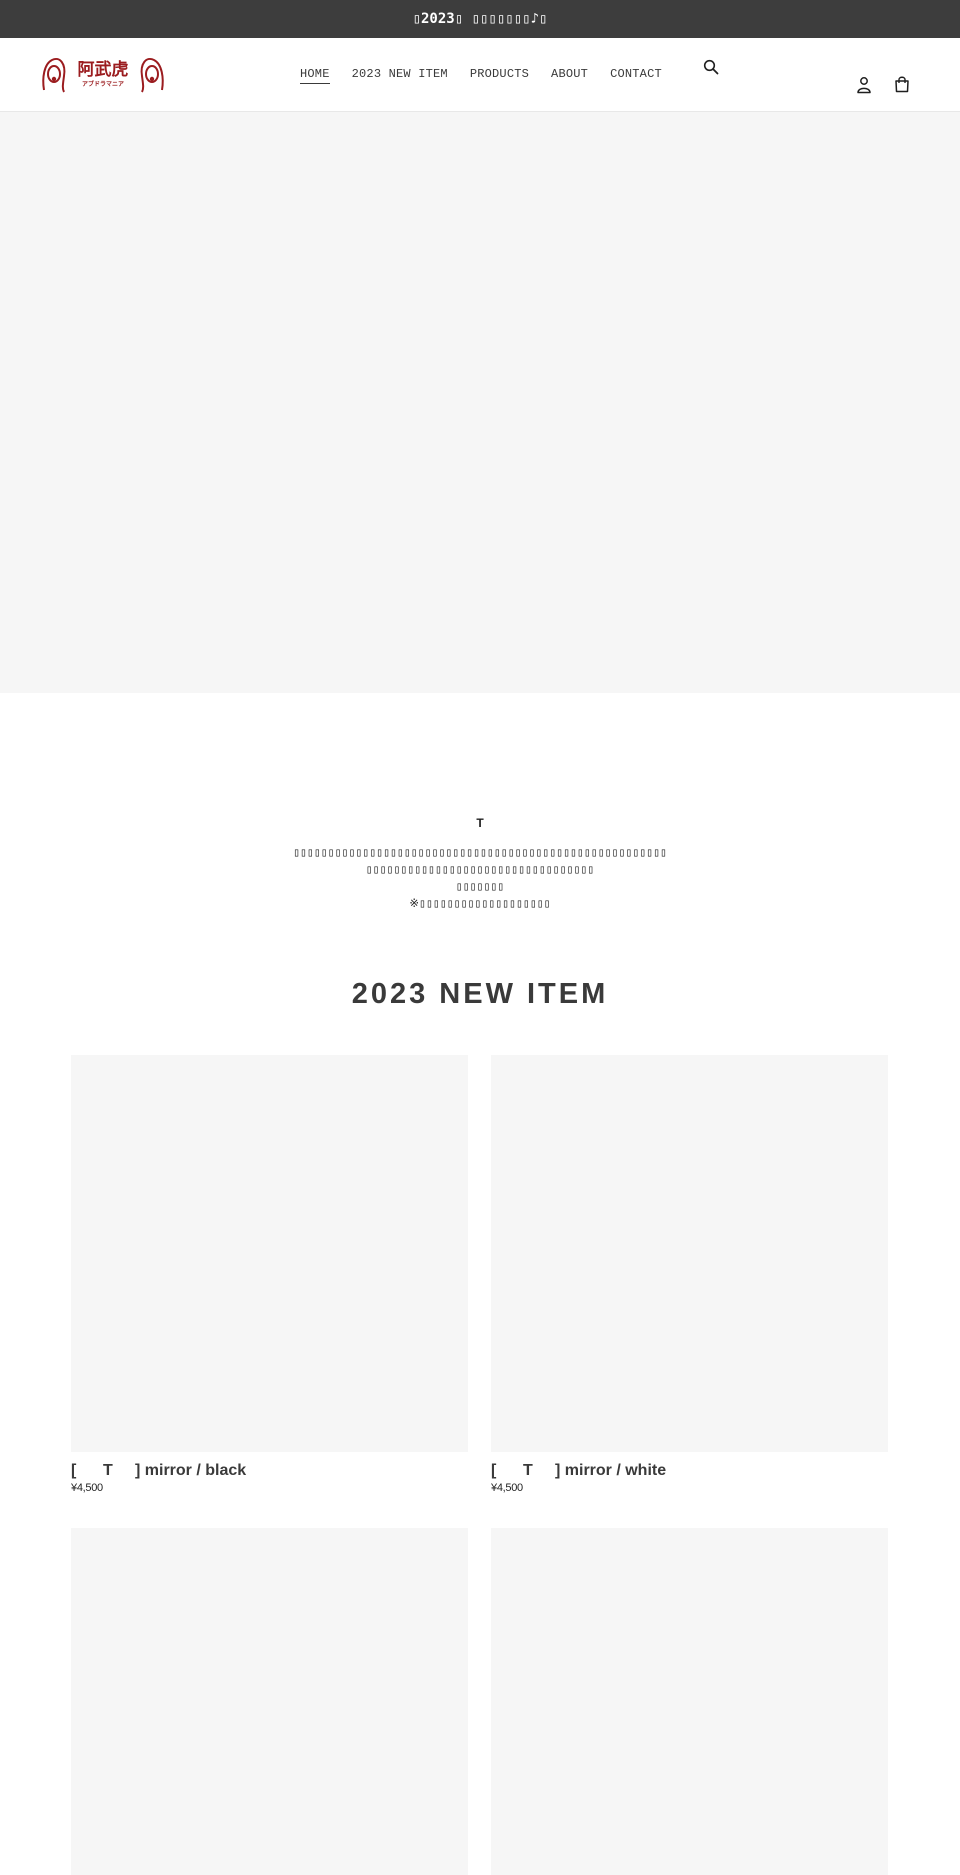 The width and height of the screenshot is (960, 1875). I want to click on nav-item-2023-new-item: 2023 NEW ITEM, so click(400, 75).